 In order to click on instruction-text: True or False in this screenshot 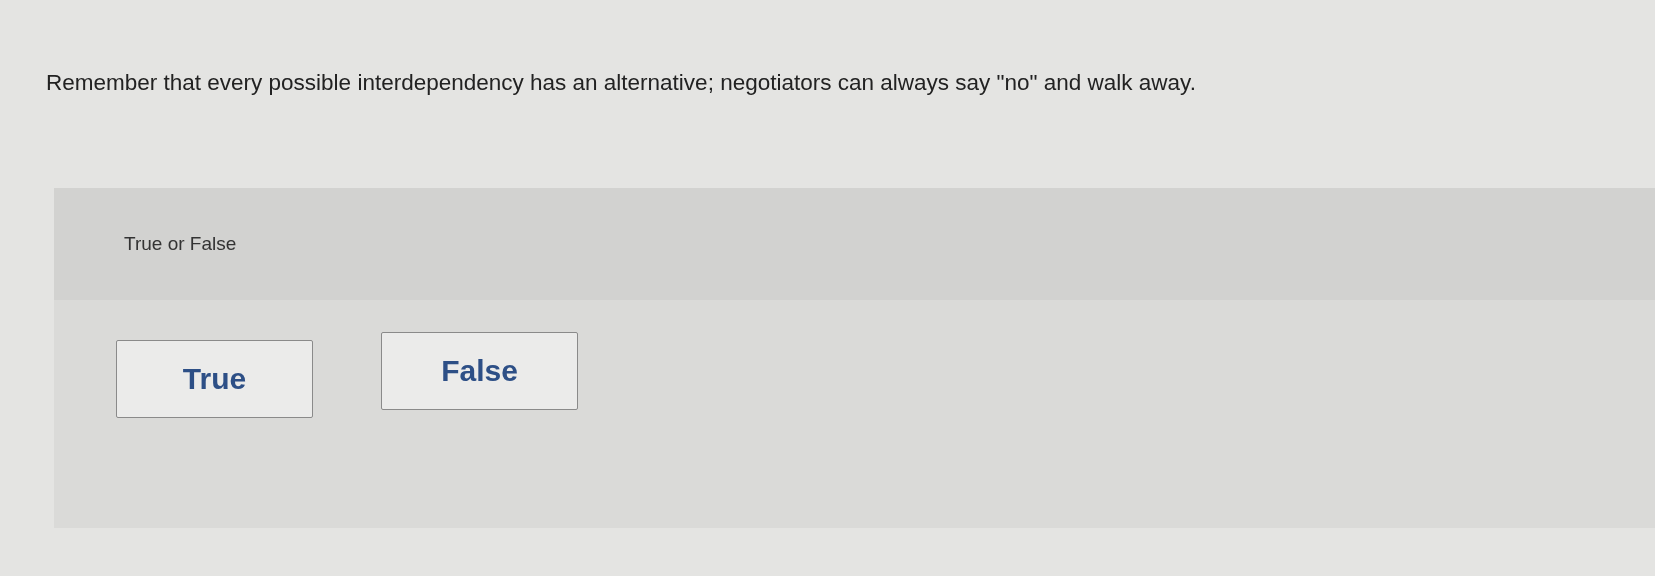, I will do `click(180, 244)`.